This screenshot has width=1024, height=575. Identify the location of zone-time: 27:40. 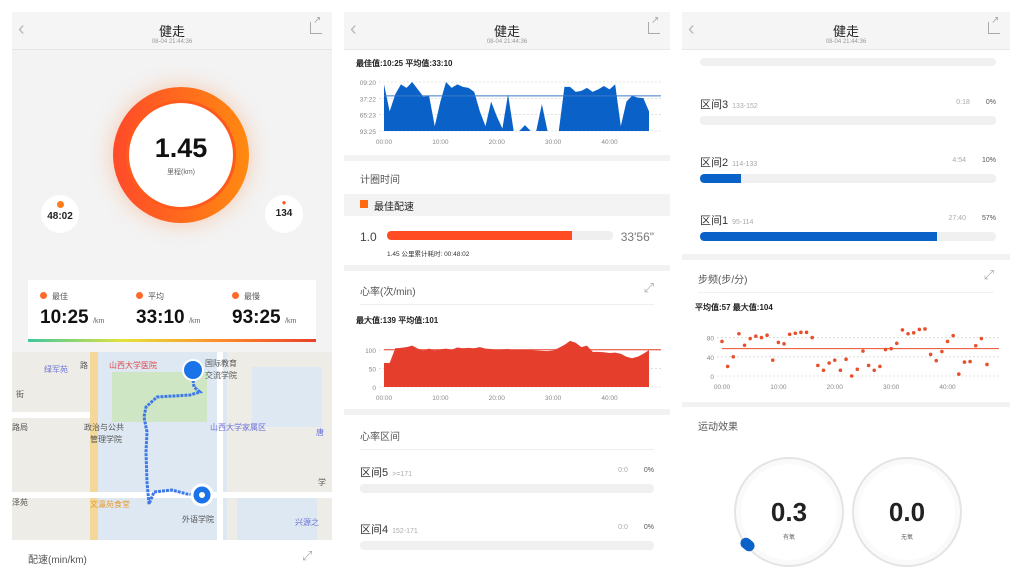
(957, 218).